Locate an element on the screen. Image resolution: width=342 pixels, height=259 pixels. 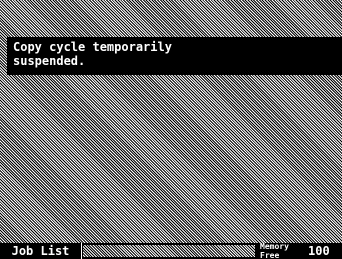
bottom-bar-filler is located at coordinates (169, 251).